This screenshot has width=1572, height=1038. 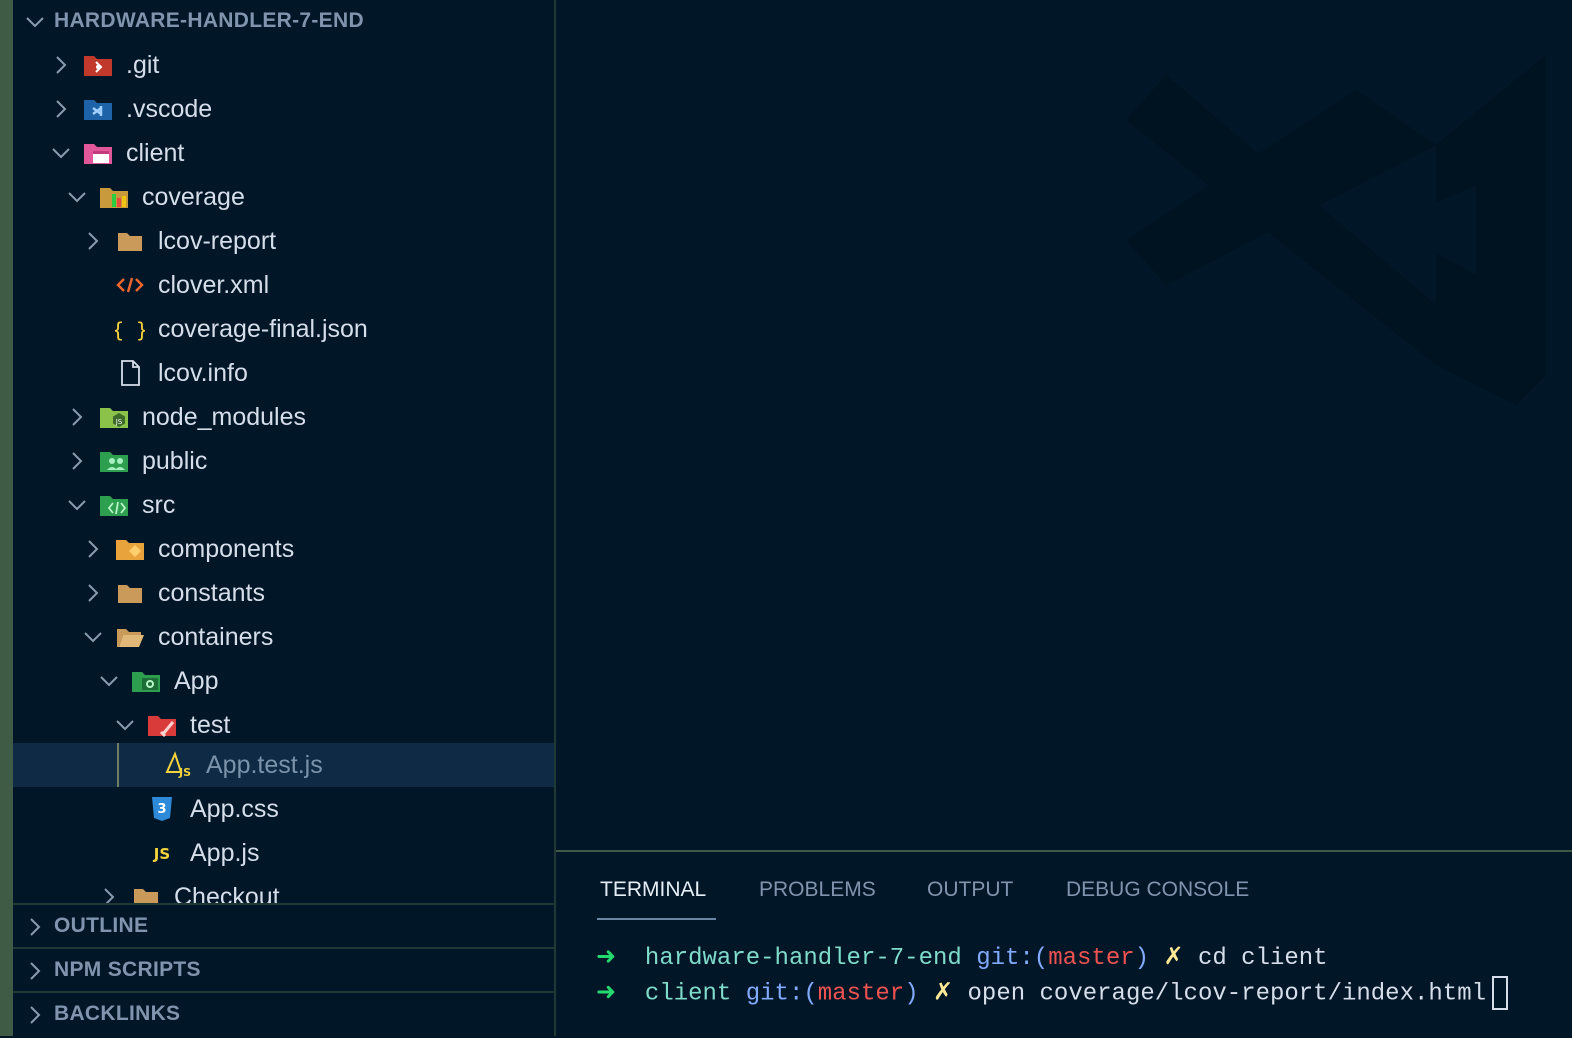 I want to click on tab-debug-console: DEBUG CONSOLE, so click(x=1157, y=890).